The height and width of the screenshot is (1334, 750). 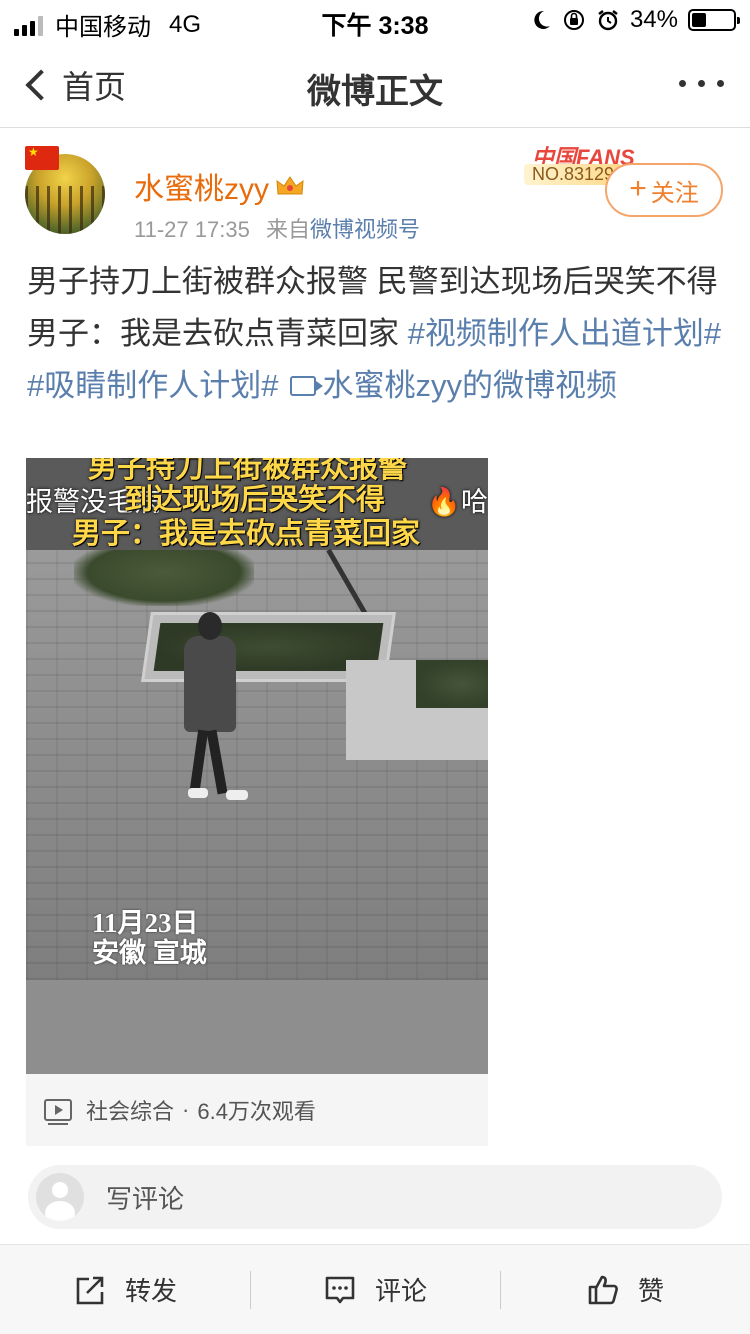 I want to click on video-category: 社会综合, so click(x=130, y=1111).